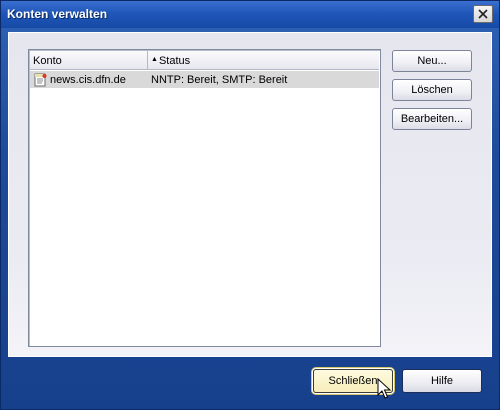 The image size is (500, 410). I want to click on column-header-konto: Konto, so click(89, 60).